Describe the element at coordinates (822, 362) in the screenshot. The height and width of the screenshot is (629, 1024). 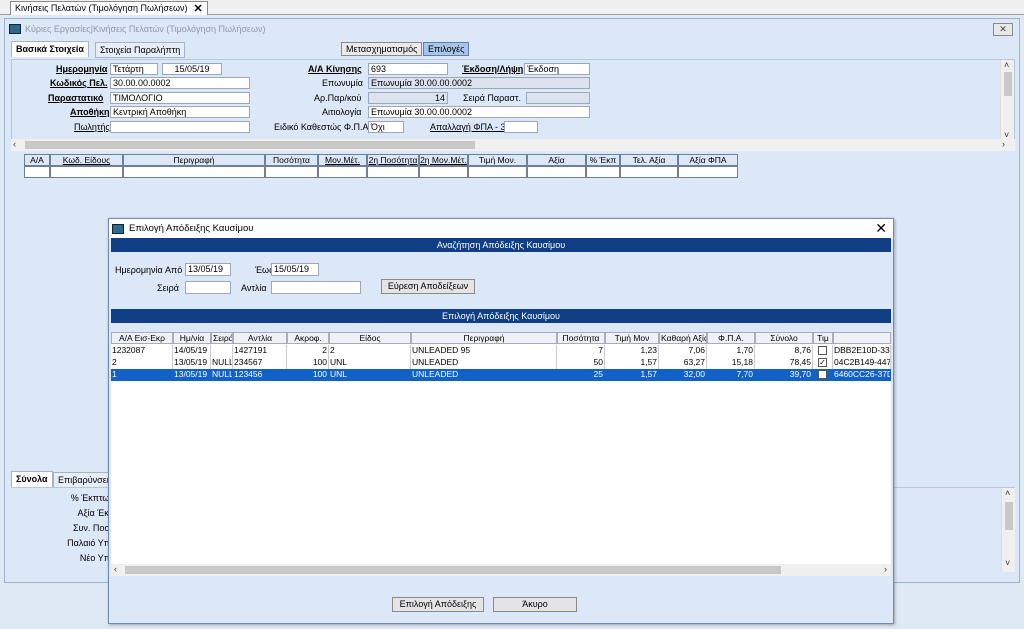
I see `invoiced-checkbox: ✓` at that location.